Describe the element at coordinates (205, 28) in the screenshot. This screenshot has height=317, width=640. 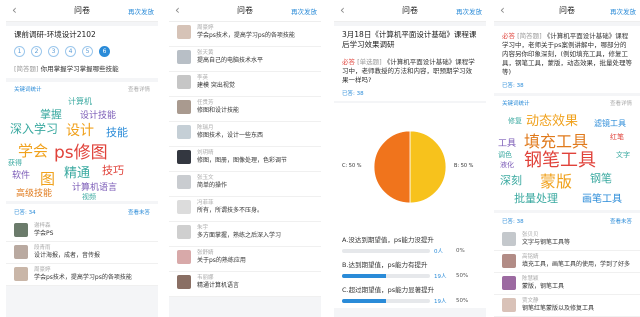
I see `respondent-name: 周豪婷` at that location.